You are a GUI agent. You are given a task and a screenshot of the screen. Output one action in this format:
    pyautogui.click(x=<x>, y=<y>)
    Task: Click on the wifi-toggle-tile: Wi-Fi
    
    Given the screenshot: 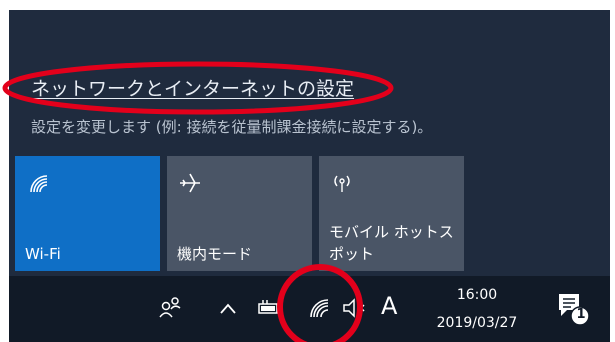 What is the action you would take?
    pyautogui.click(x=87, y=213)
    